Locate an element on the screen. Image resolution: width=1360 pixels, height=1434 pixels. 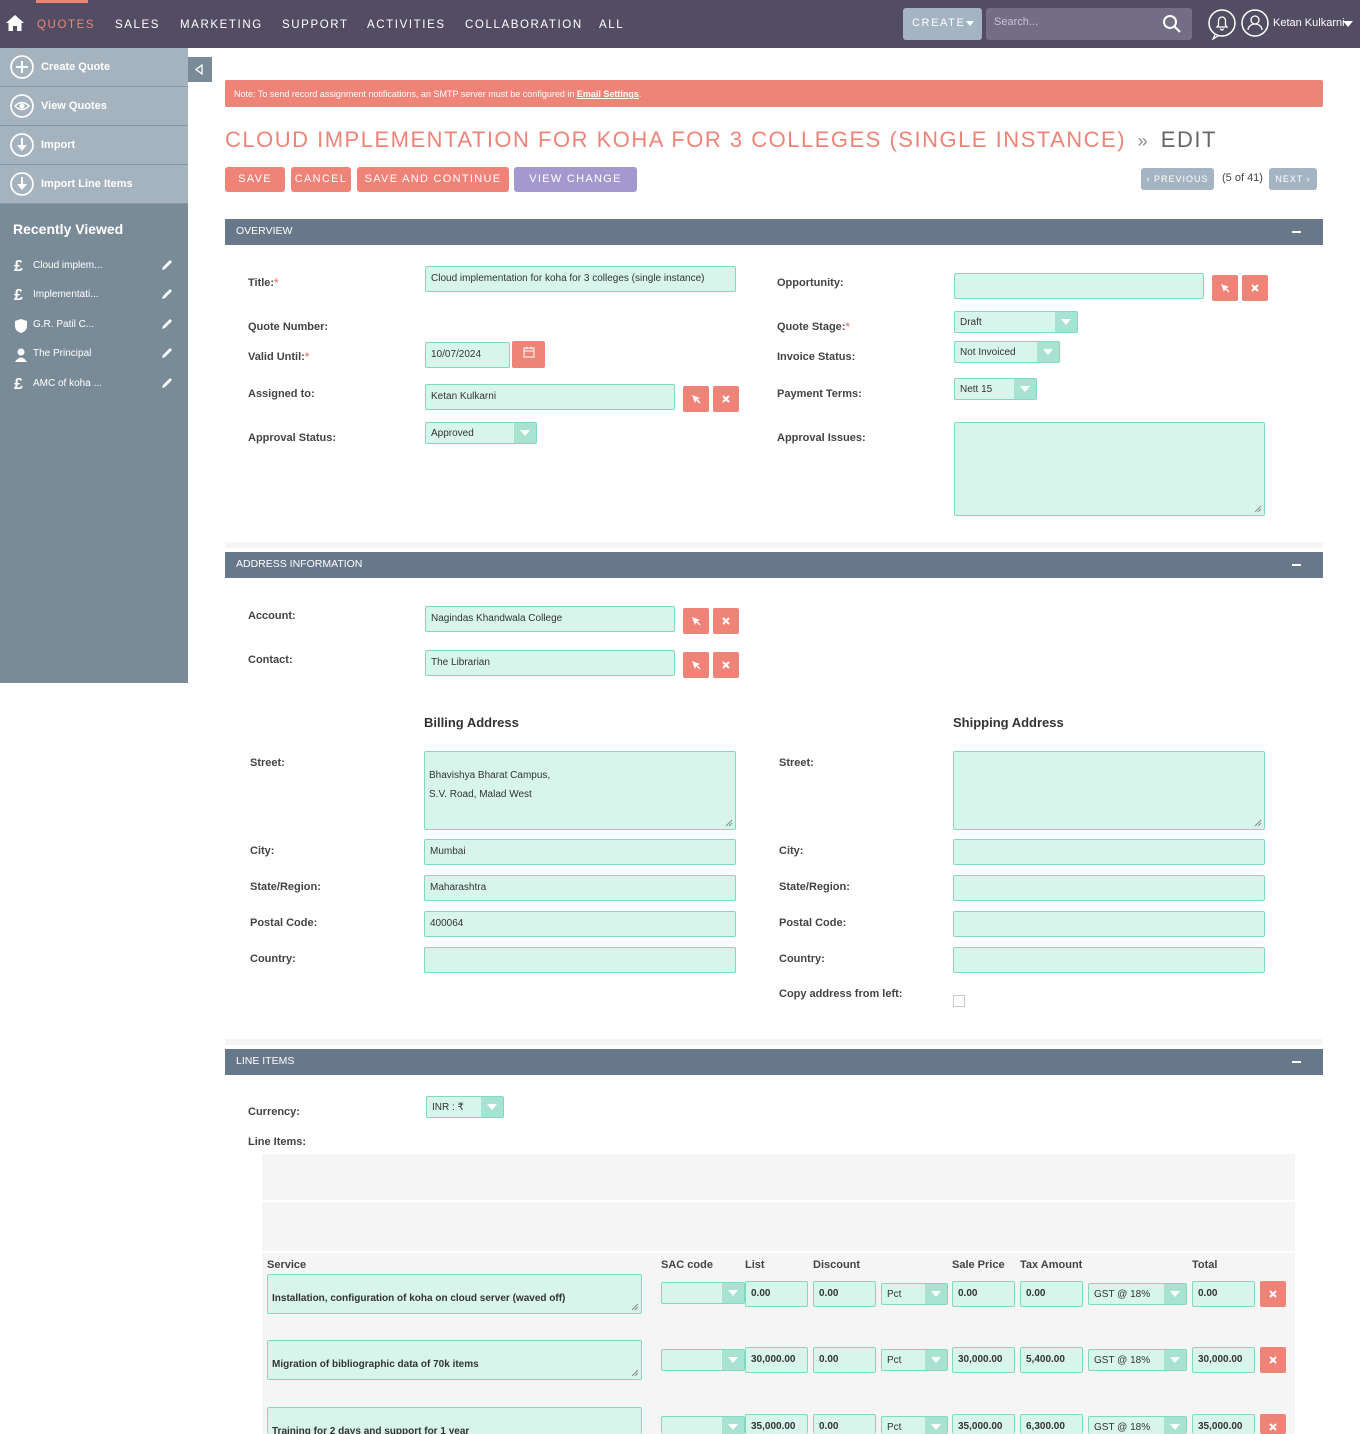
sidebar-import: Import is located at coordinates (94, 145).